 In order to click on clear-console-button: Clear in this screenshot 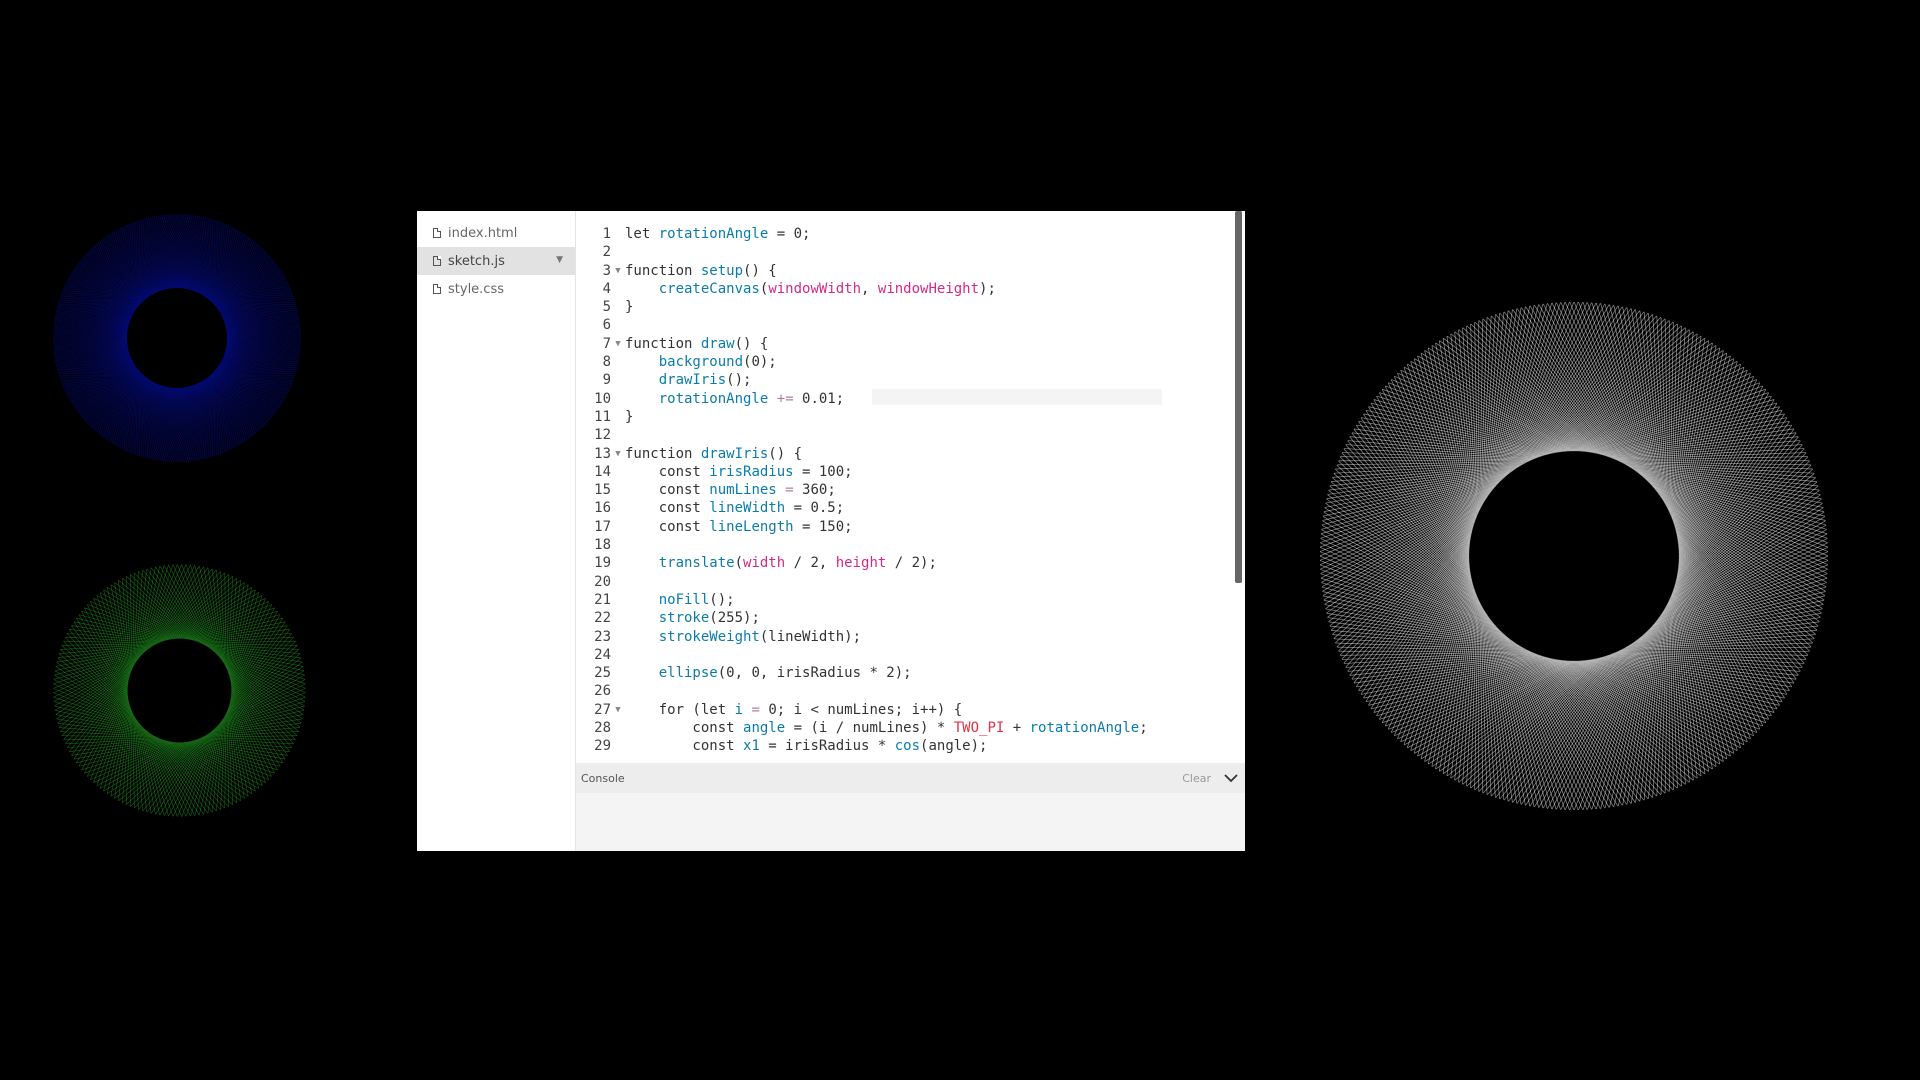, I will do `click(1196, 778)`.